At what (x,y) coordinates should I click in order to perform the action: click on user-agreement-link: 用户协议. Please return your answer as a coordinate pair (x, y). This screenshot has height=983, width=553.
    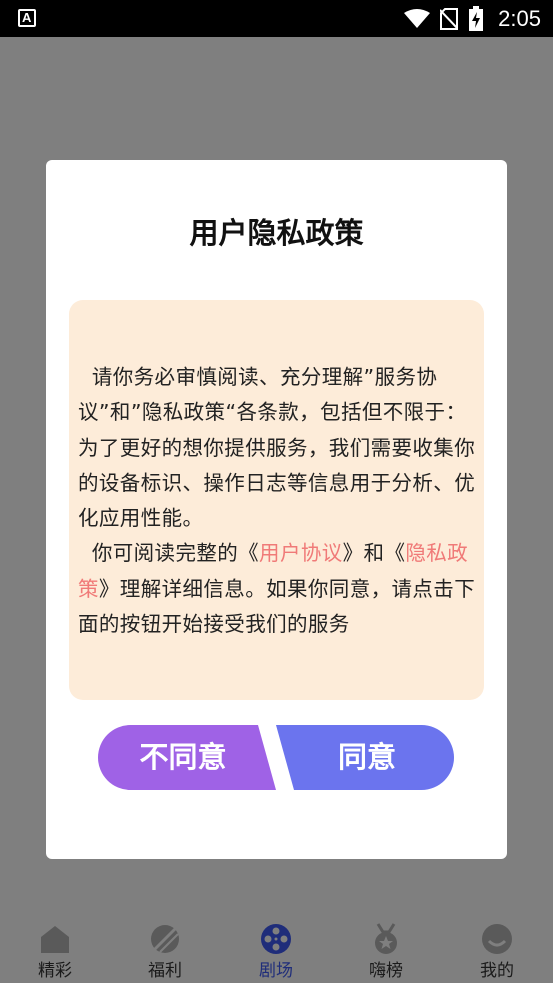
    Looking at the image, I should click on (301, 553).